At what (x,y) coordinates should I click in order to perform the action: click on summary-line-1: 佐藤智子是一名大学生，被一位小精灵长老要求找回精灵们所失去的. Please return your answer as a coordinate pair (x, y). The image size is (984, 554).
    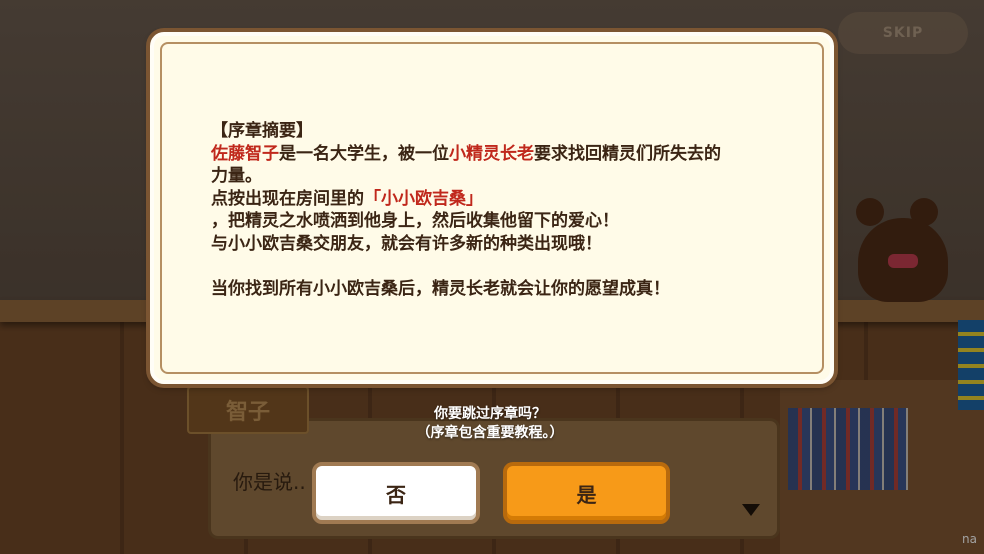
    Looking at the image, I should click on (511, 154).